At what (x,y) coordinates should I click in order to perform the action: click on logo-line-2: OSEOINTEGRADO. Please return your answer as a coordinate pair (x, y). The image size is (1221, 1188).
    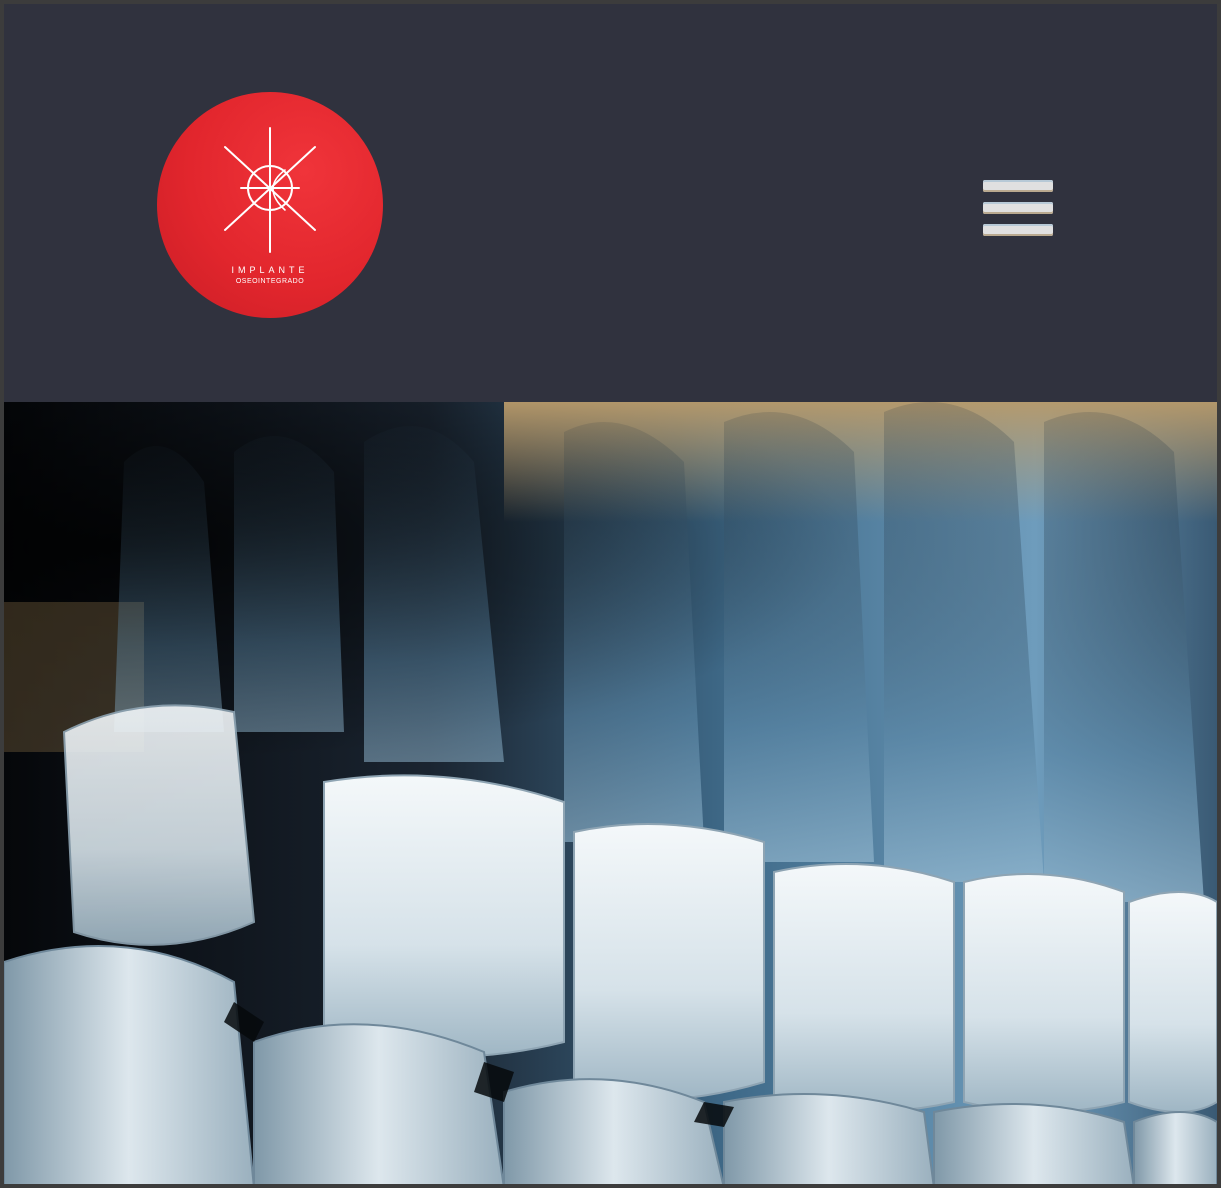
    Looking at the image, I should click on (270, 281).